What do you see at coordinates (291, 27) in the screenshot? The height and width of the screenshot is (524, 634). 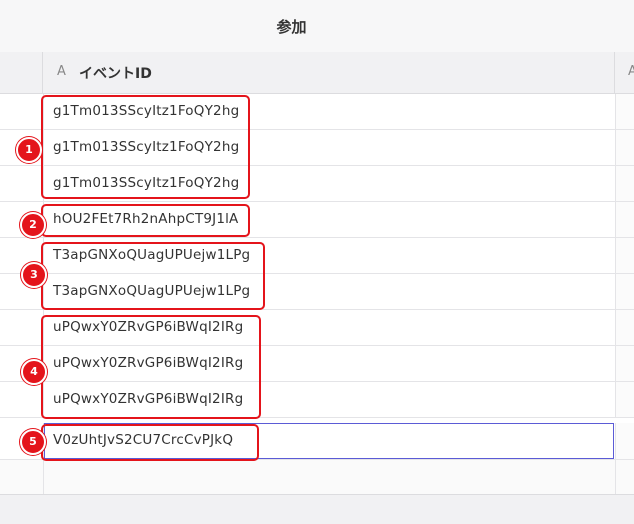 I see `page-title: 参加` at bounding box center [291, 27].